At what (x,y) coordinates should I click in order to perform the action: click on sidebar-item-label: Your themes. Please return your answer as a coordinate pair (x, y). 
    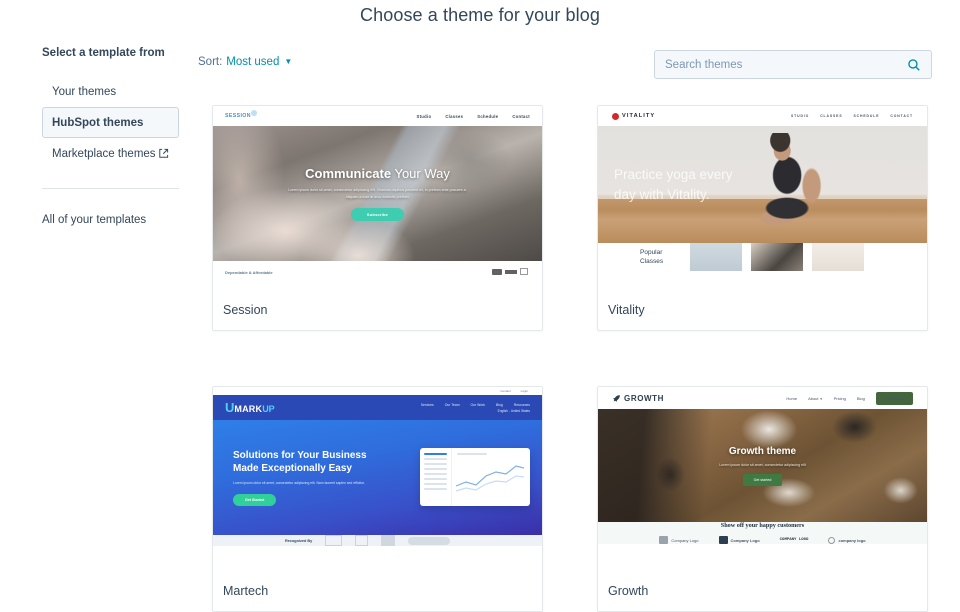
    Looking at the image, I should click on (84, 91).